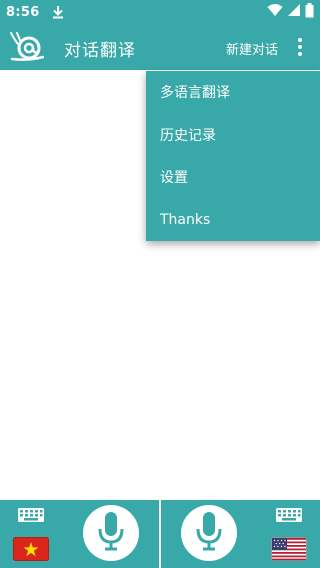  I want to click on app-title: 对话翻译, so click(100, 51).